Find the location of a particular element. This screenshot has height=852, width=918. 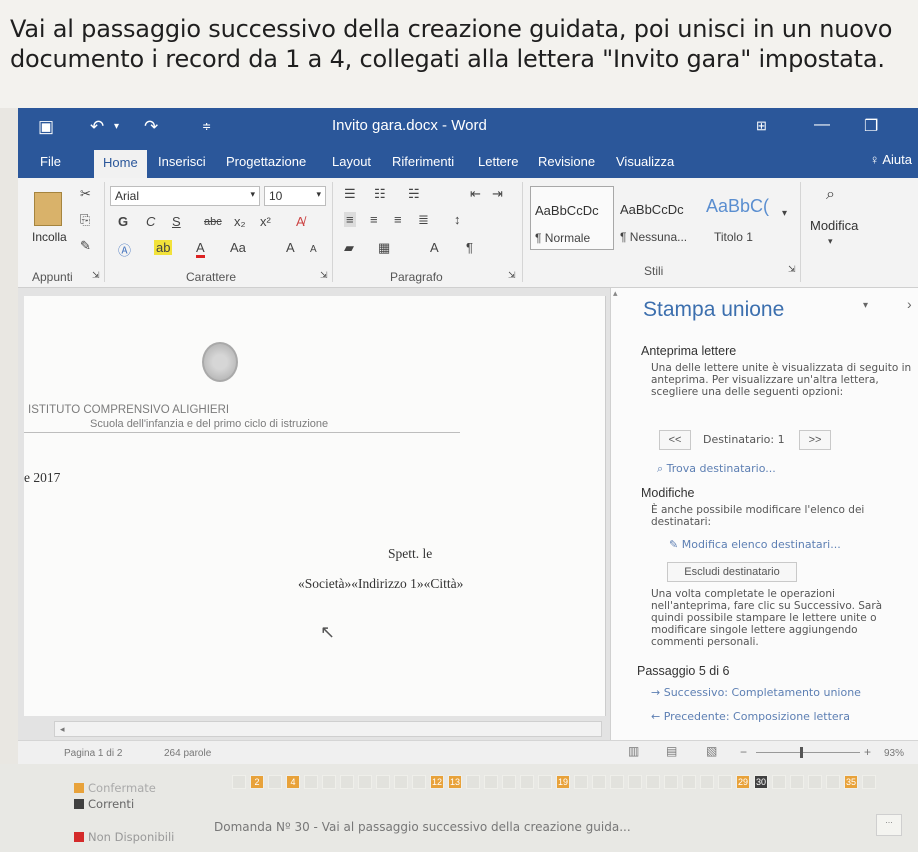

zoom-in-icon: + is located at coordinates (867, 752).